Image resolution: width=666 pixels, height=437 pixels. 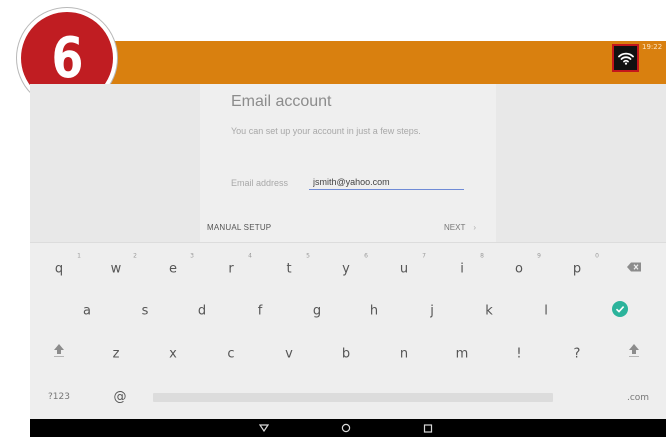 I want to click on key-c: c, so click(x=230, y=354).